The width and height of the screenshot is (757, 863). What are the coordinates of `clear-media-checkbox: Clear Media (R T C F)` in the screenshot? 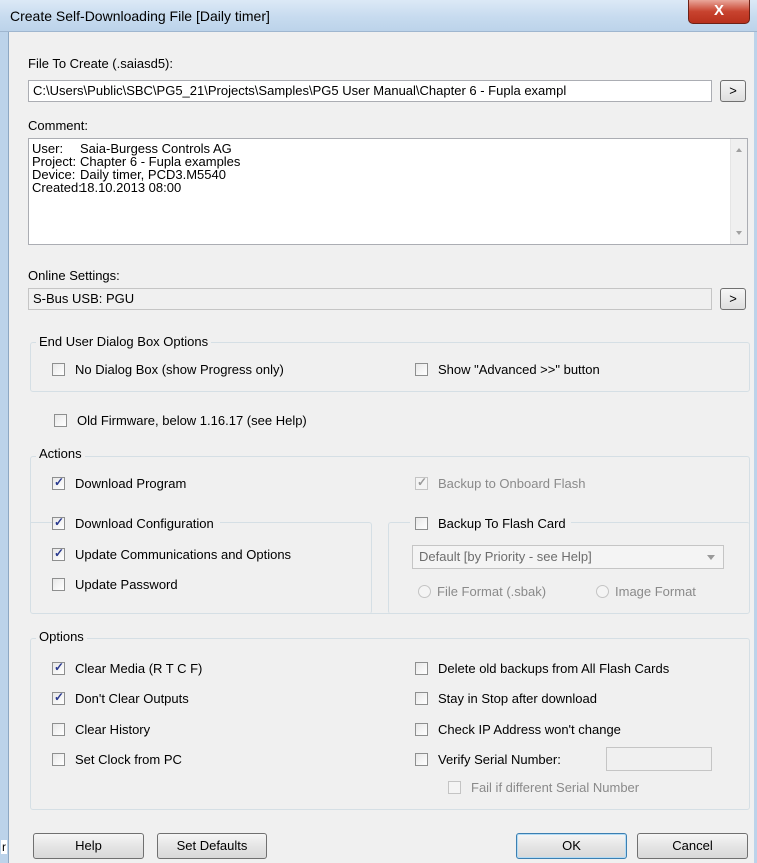 It's located at (127, 668).